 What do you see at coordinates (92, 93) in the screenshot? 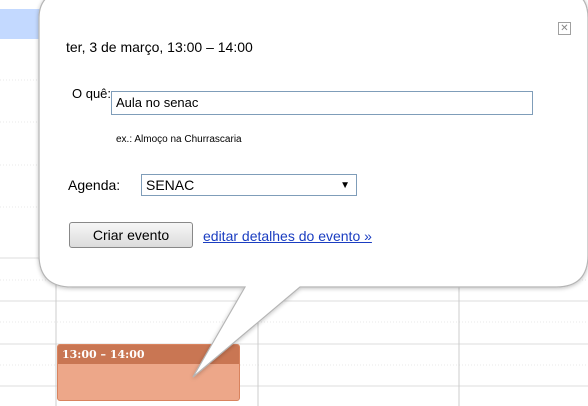
I see `what-label: O quê:` at bounding box center [92, 93].